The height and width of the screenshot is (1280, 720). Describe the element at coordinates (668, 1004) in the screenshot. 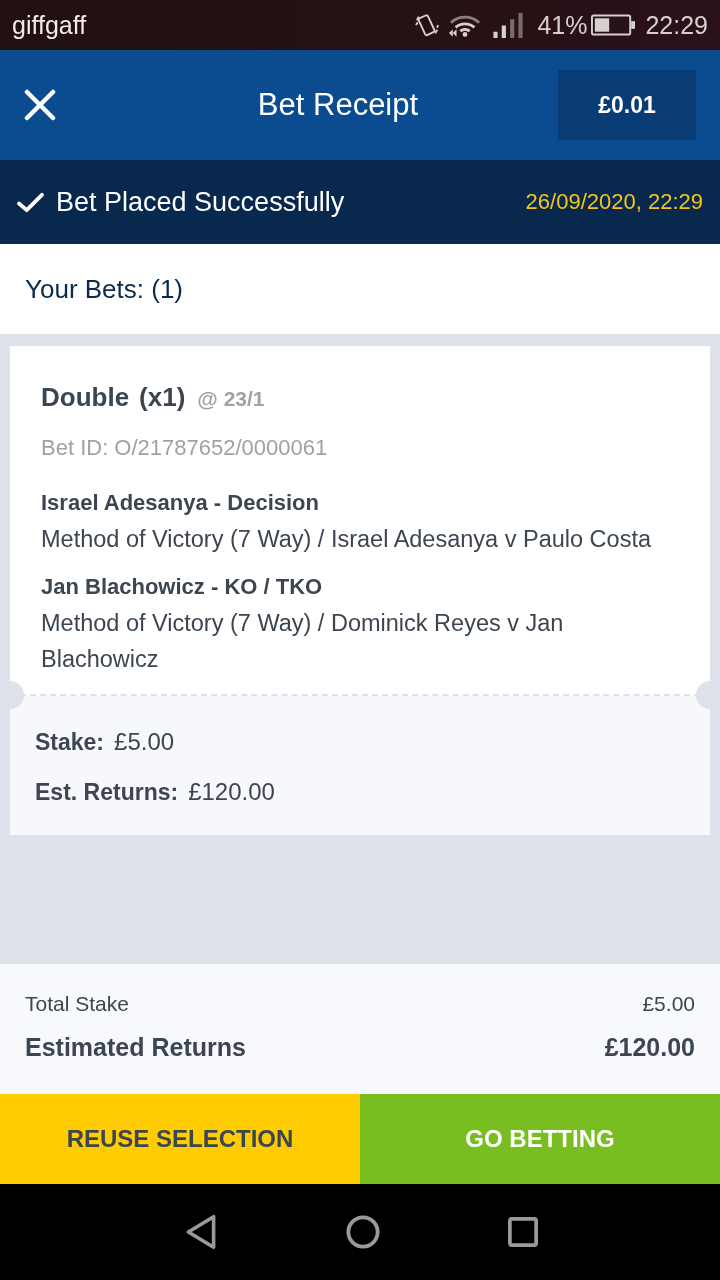

I see `summary-value: £5.00` at that location.